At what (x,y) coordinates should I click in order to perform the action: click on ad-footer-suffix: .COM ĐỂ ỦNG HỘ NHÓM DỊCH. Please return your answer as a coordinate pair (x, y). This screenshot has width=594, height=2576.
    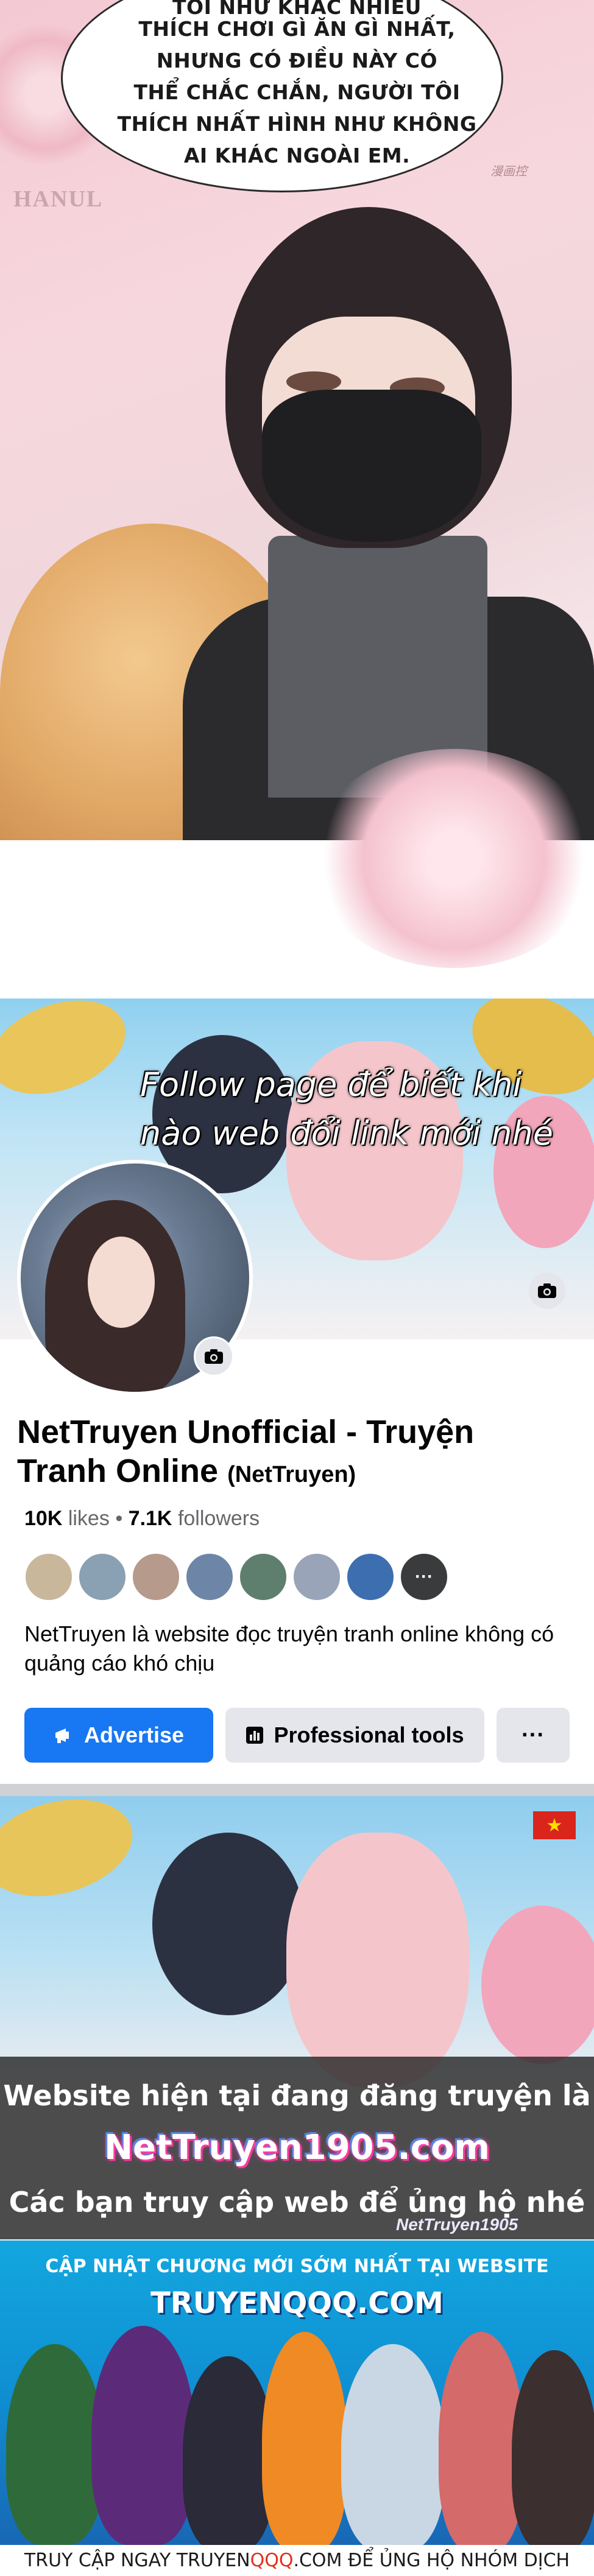
    Looking at the image, I should click on (432, 2560).